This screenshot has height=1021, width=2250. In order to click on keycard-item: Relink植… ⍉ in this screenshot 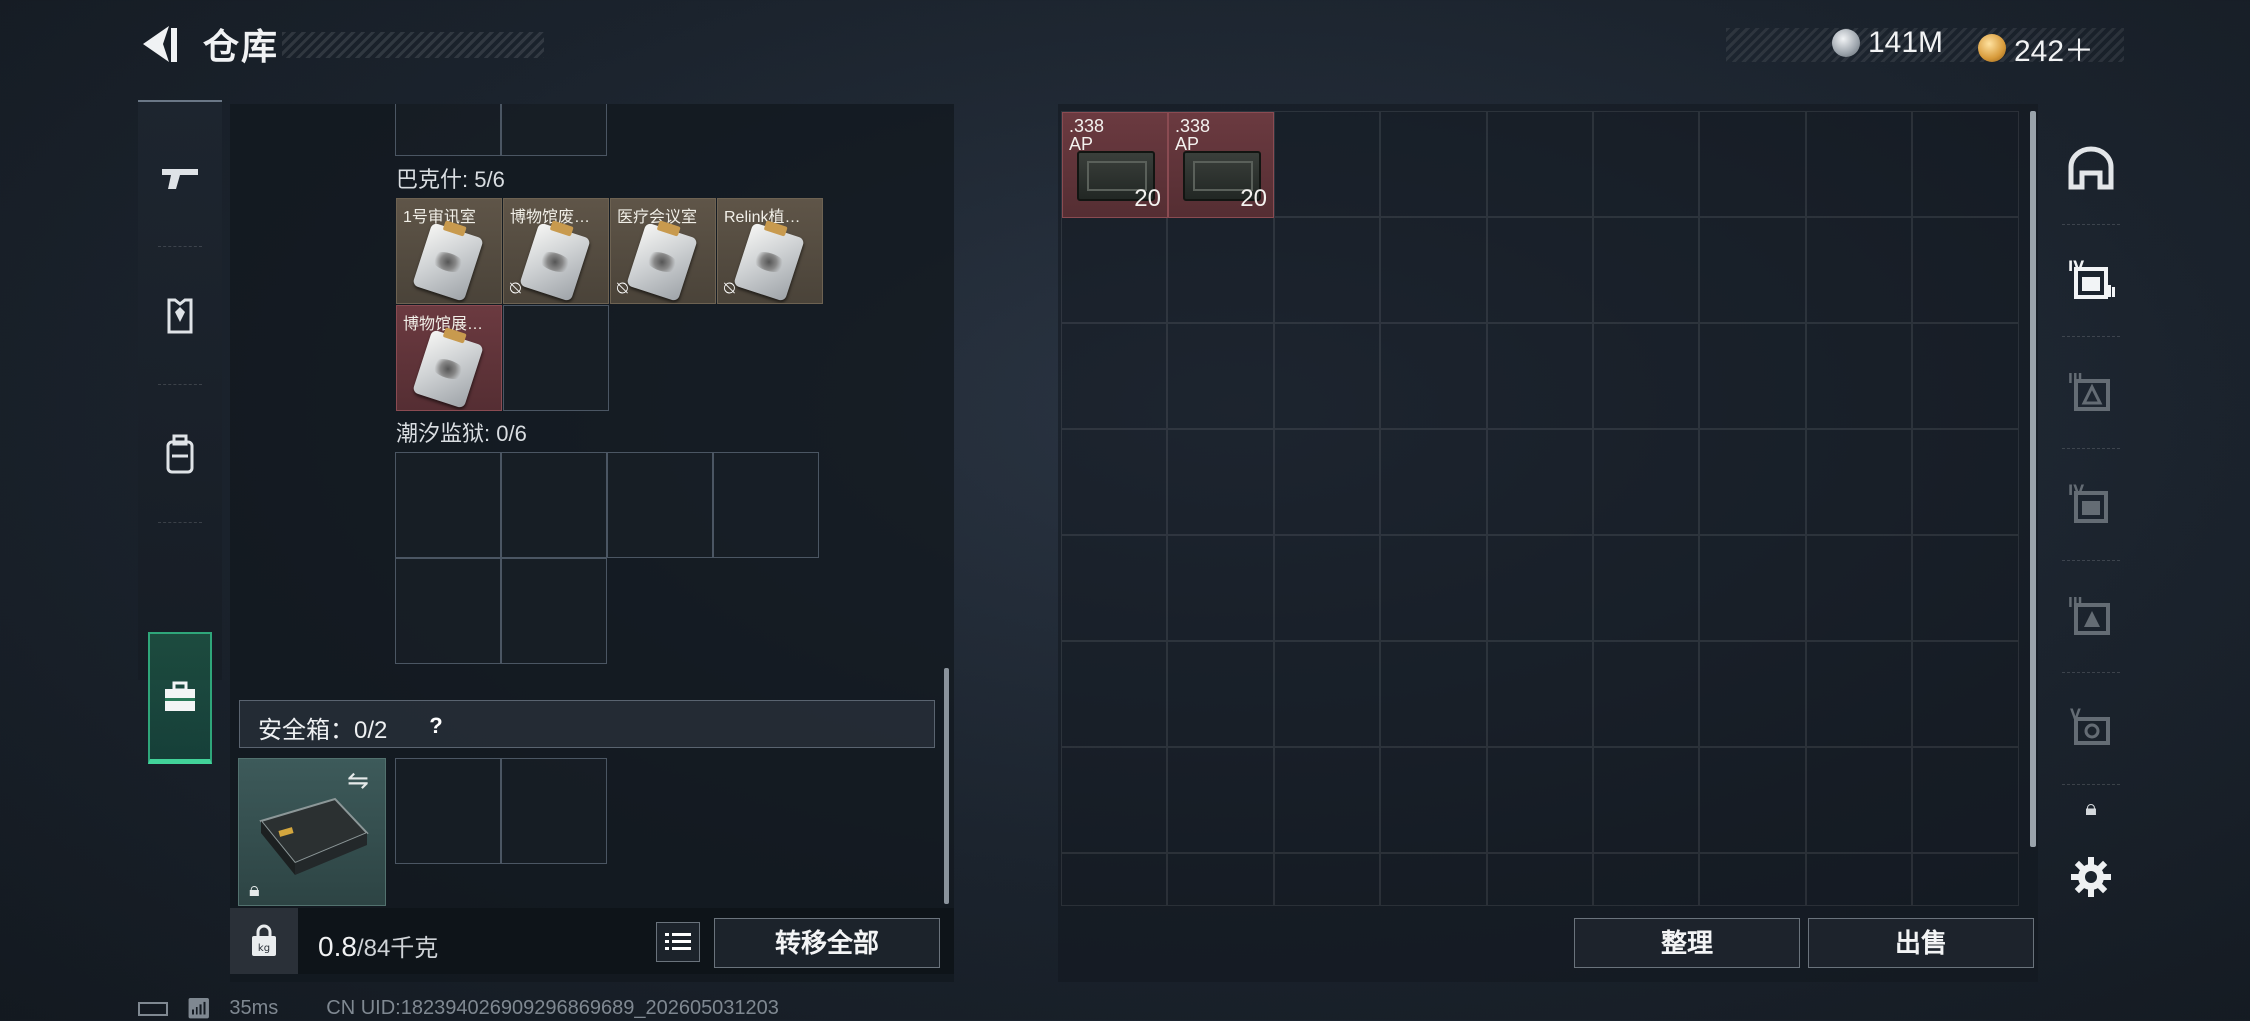, I will do `click(770, 251)`.